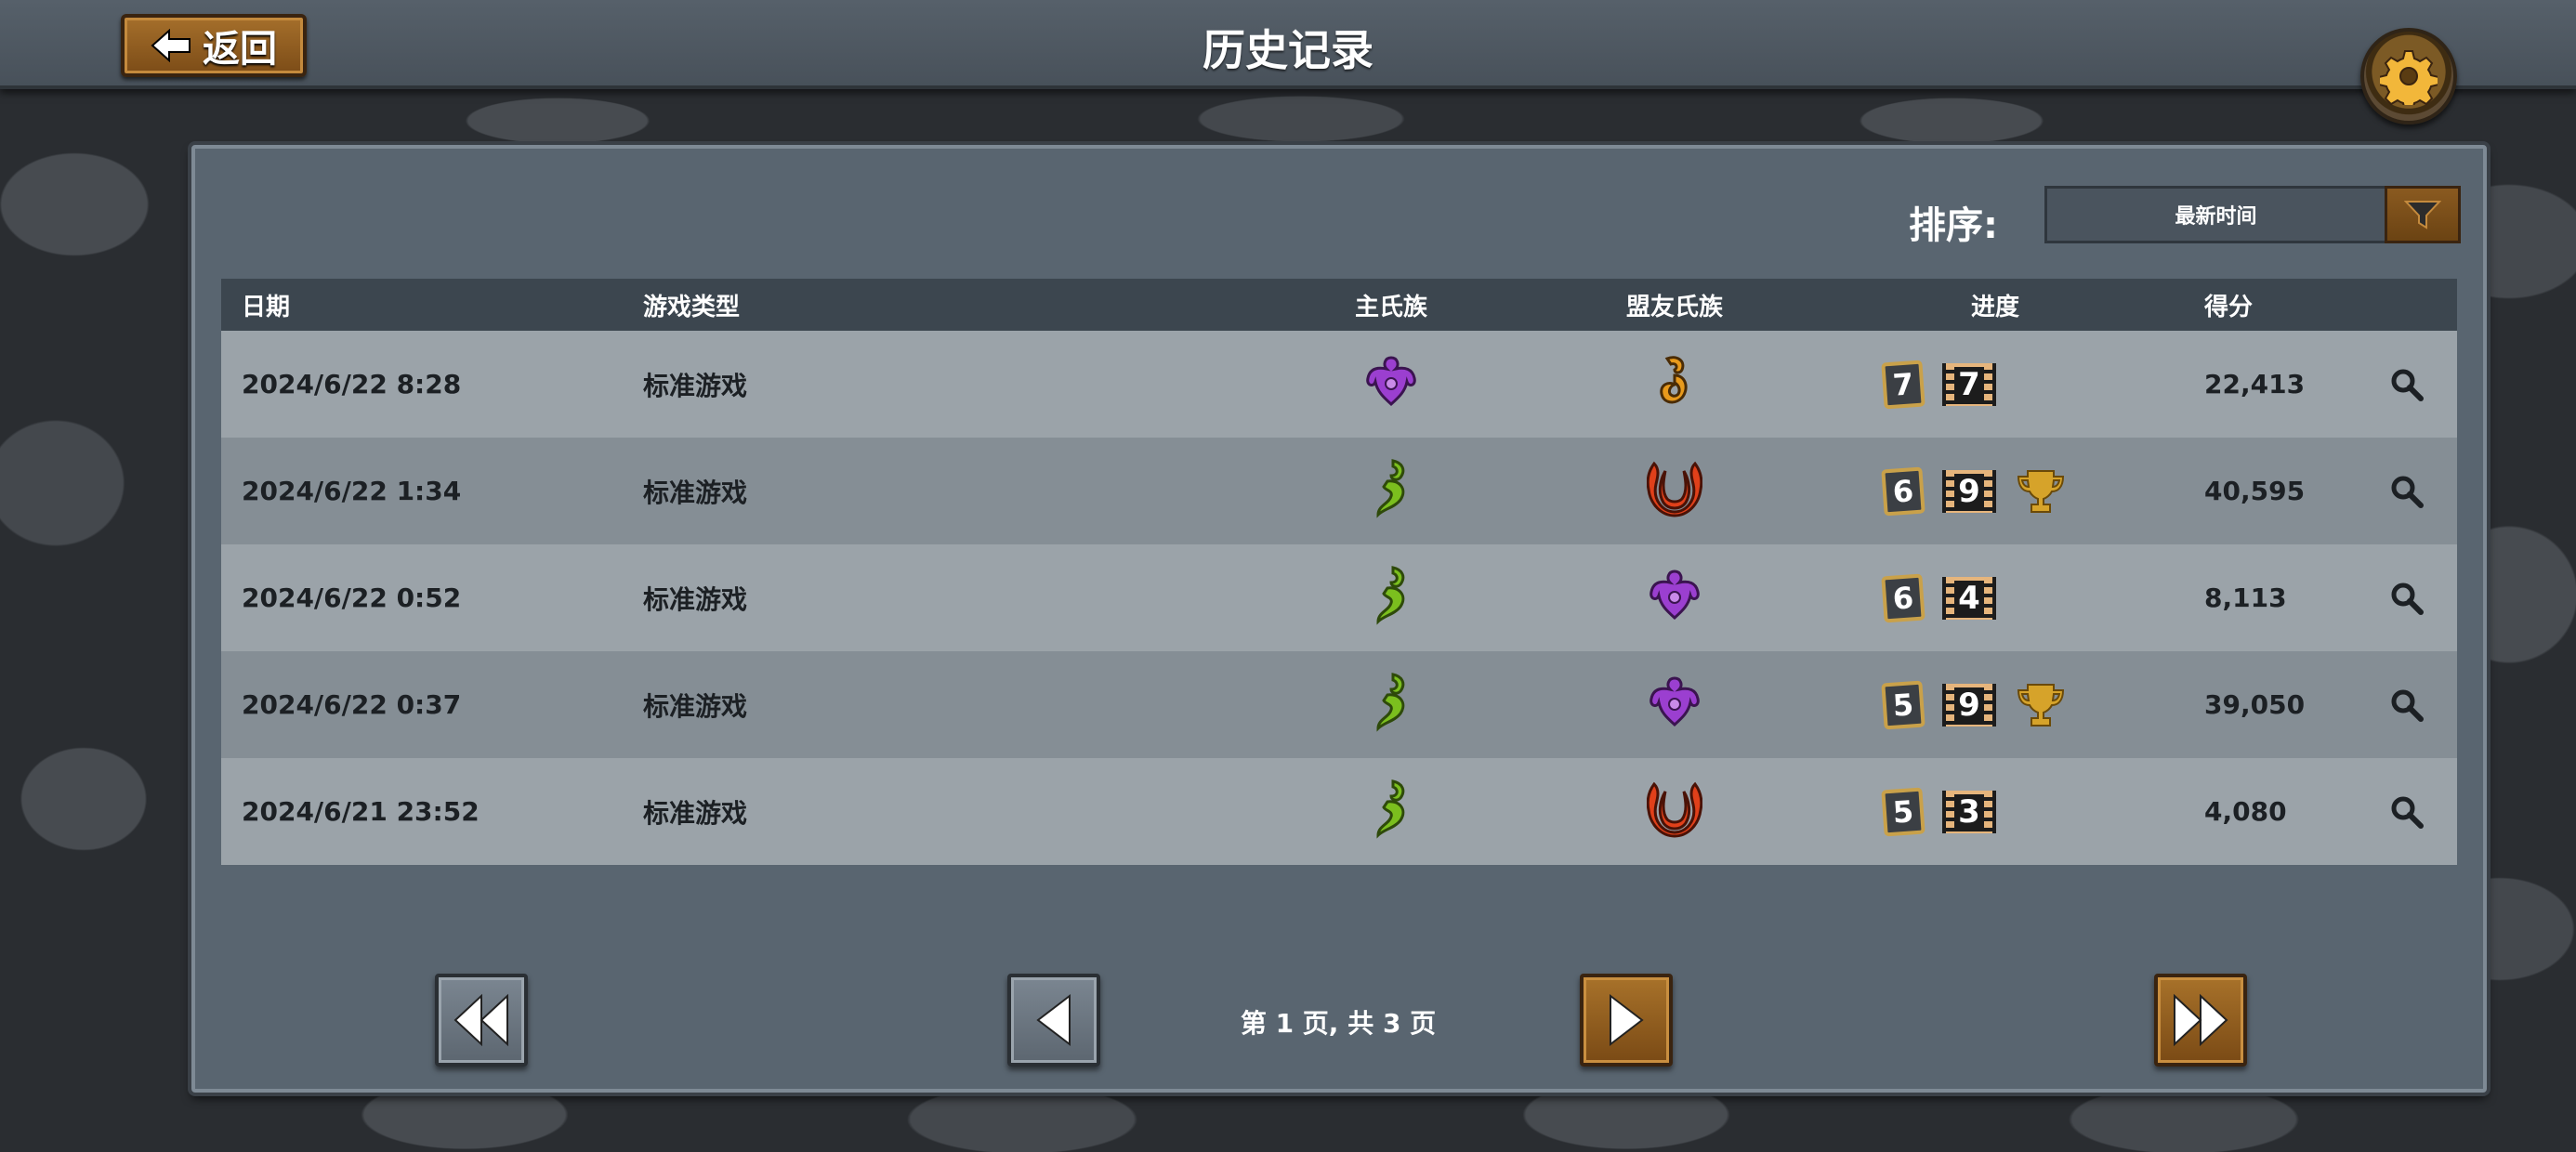 Image resolution: width=2576 pixels, height=1152 pixels. I want to click on settings-button, so click(2408, 76).